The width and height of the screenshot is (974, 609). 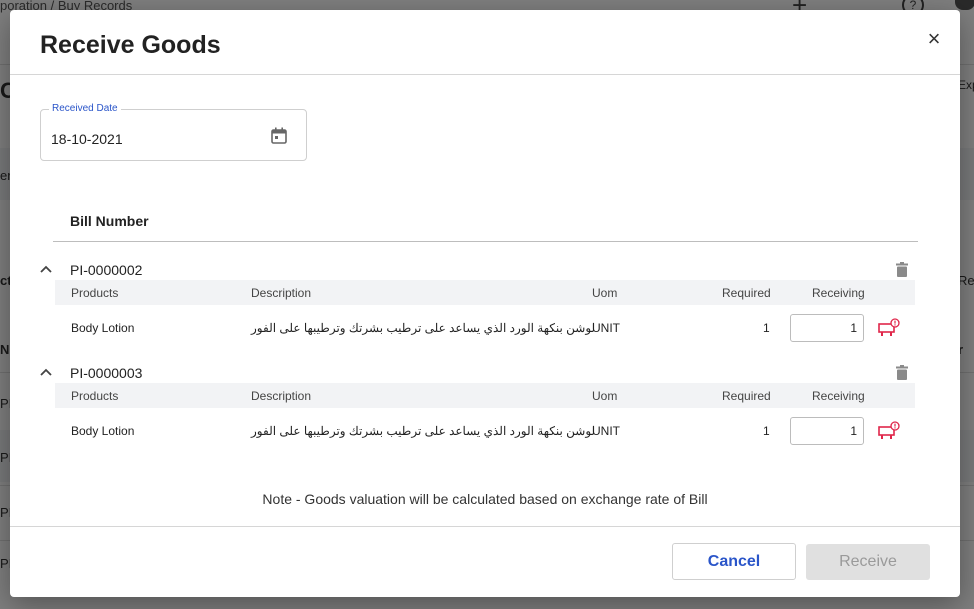 I want to click on header-divider, so click(x=485, y=74).